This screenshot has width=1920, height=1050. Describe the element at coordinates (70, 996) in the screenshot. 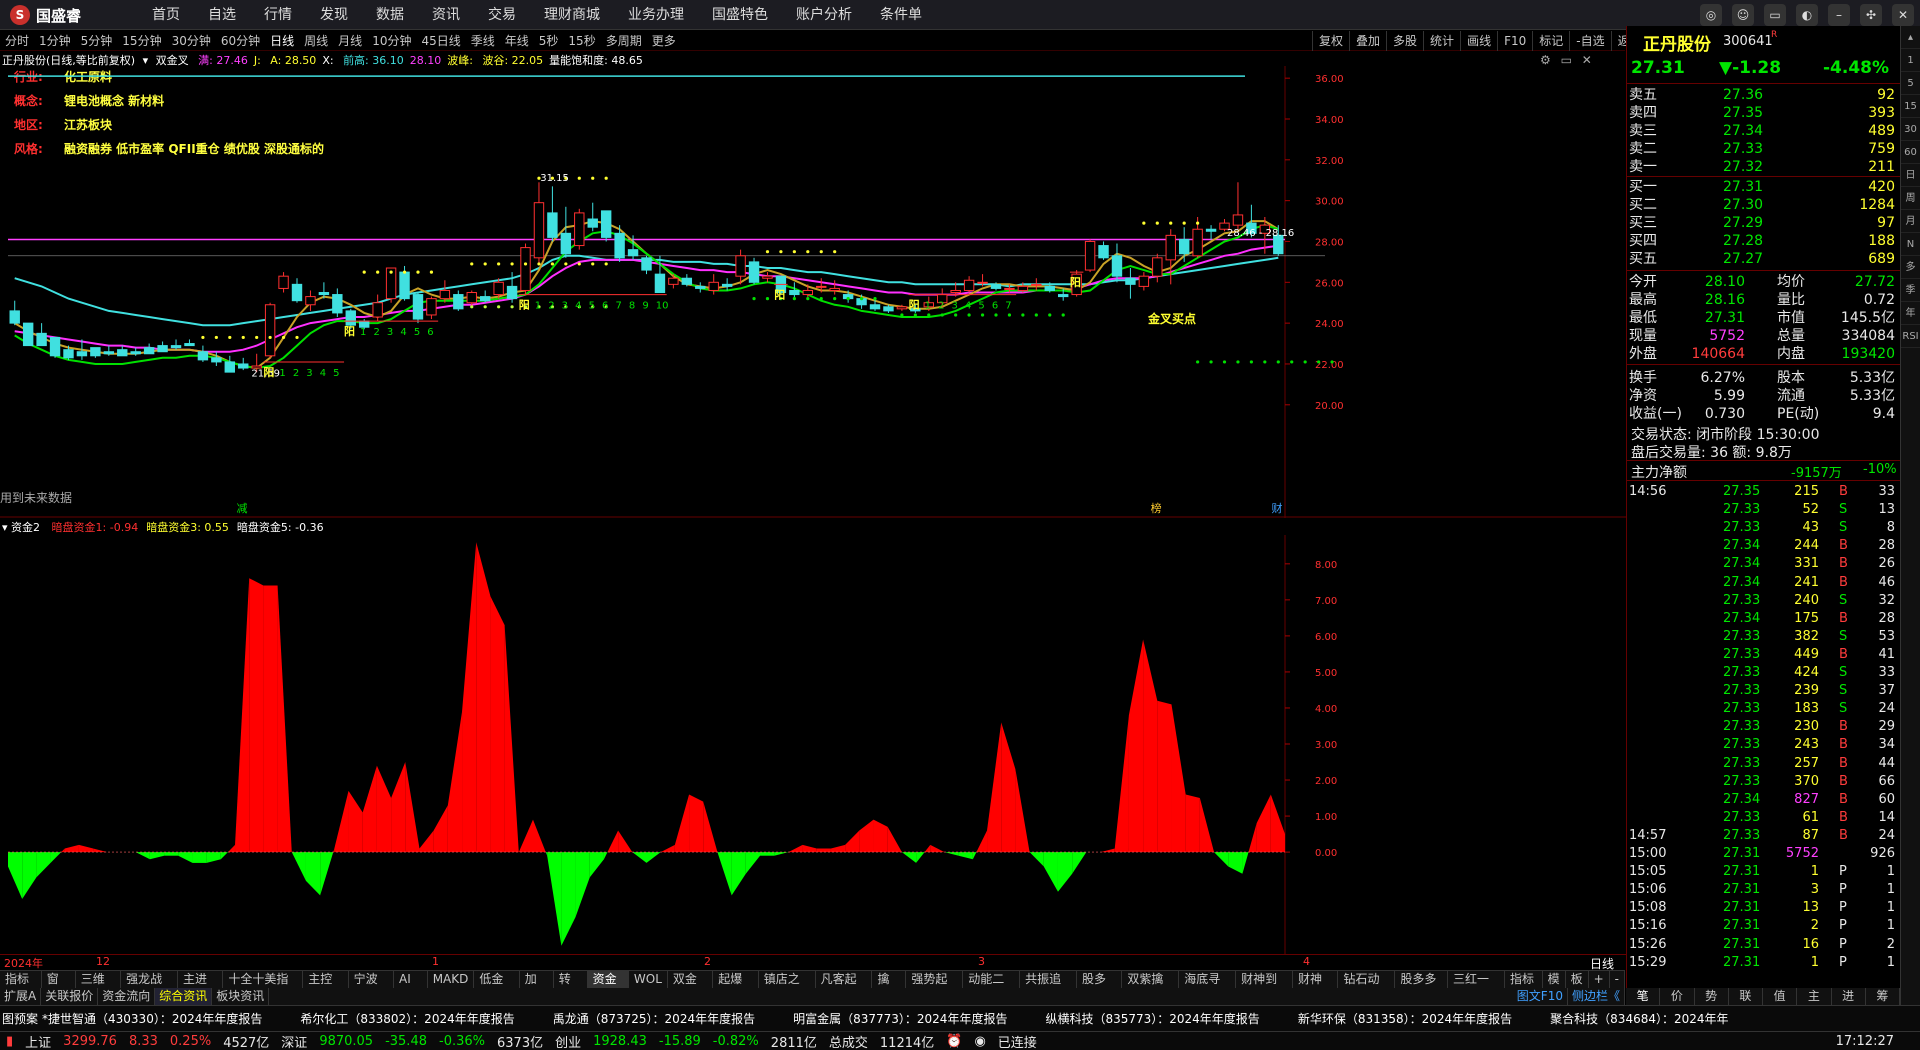

I see `extension-tab: 关联报价` at that location.